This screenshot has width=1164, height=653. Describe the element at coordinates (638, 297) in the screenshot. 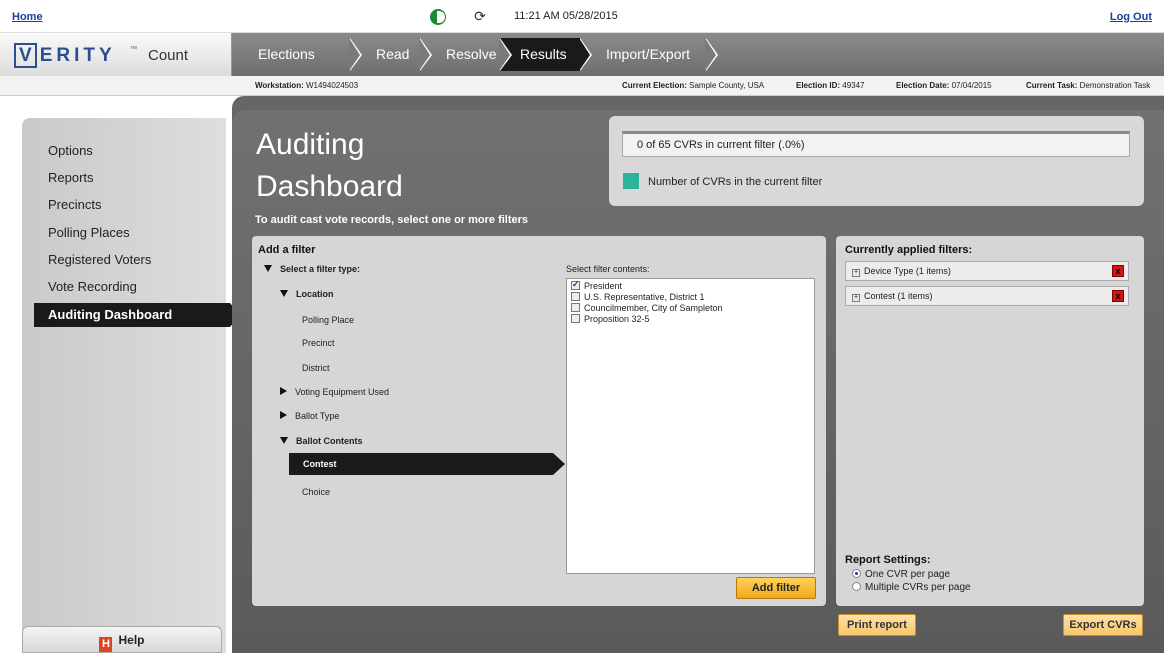

I see `option-us-representative: U.S. Representative, District 1` at that location.